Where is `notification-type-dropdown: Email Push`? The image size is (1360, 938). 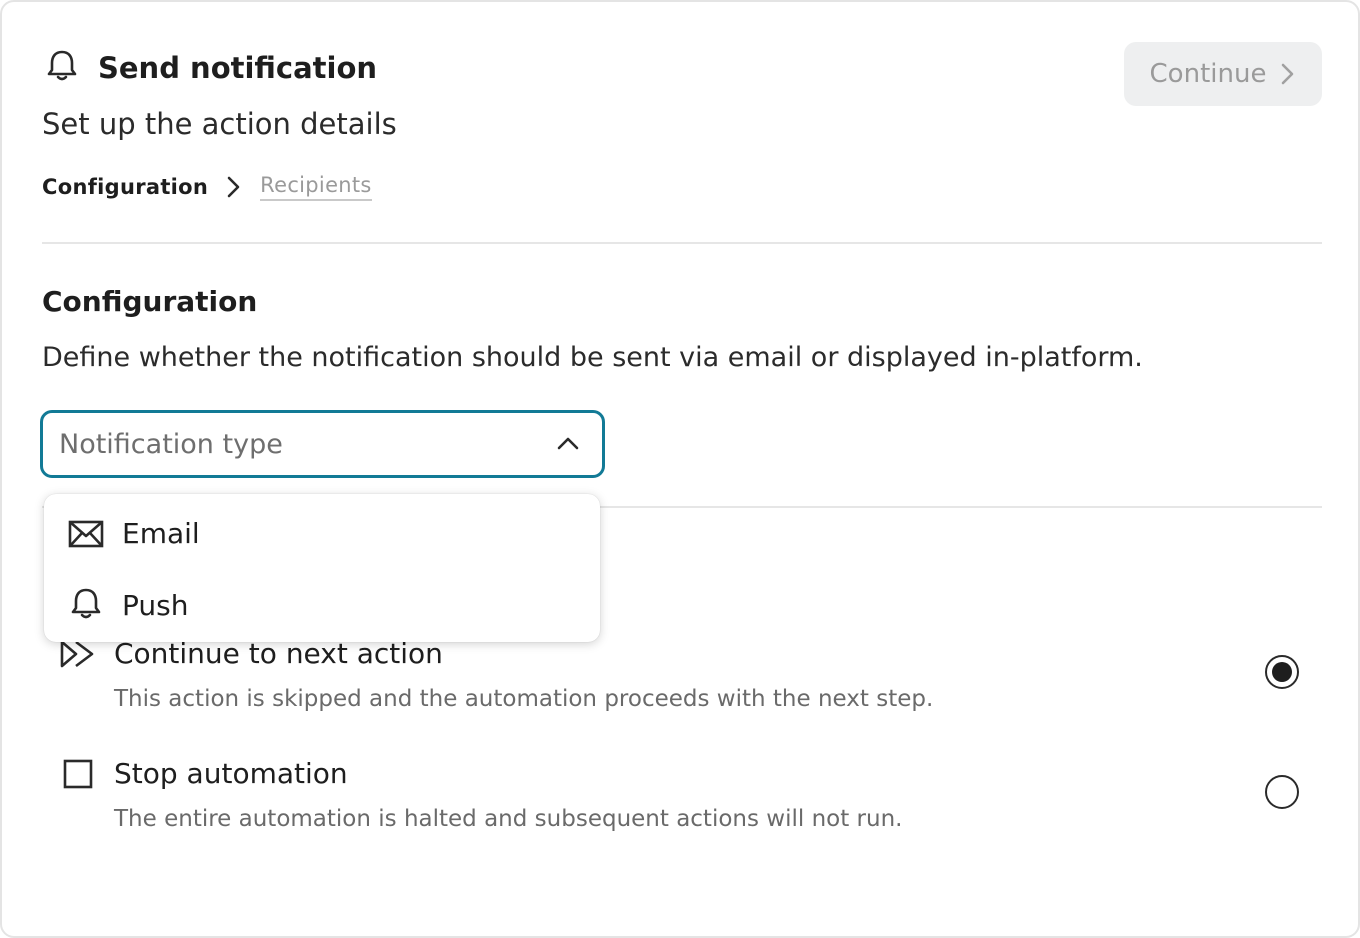 notification-type-dropdown: Email Push is located at coordinates (322, 568).